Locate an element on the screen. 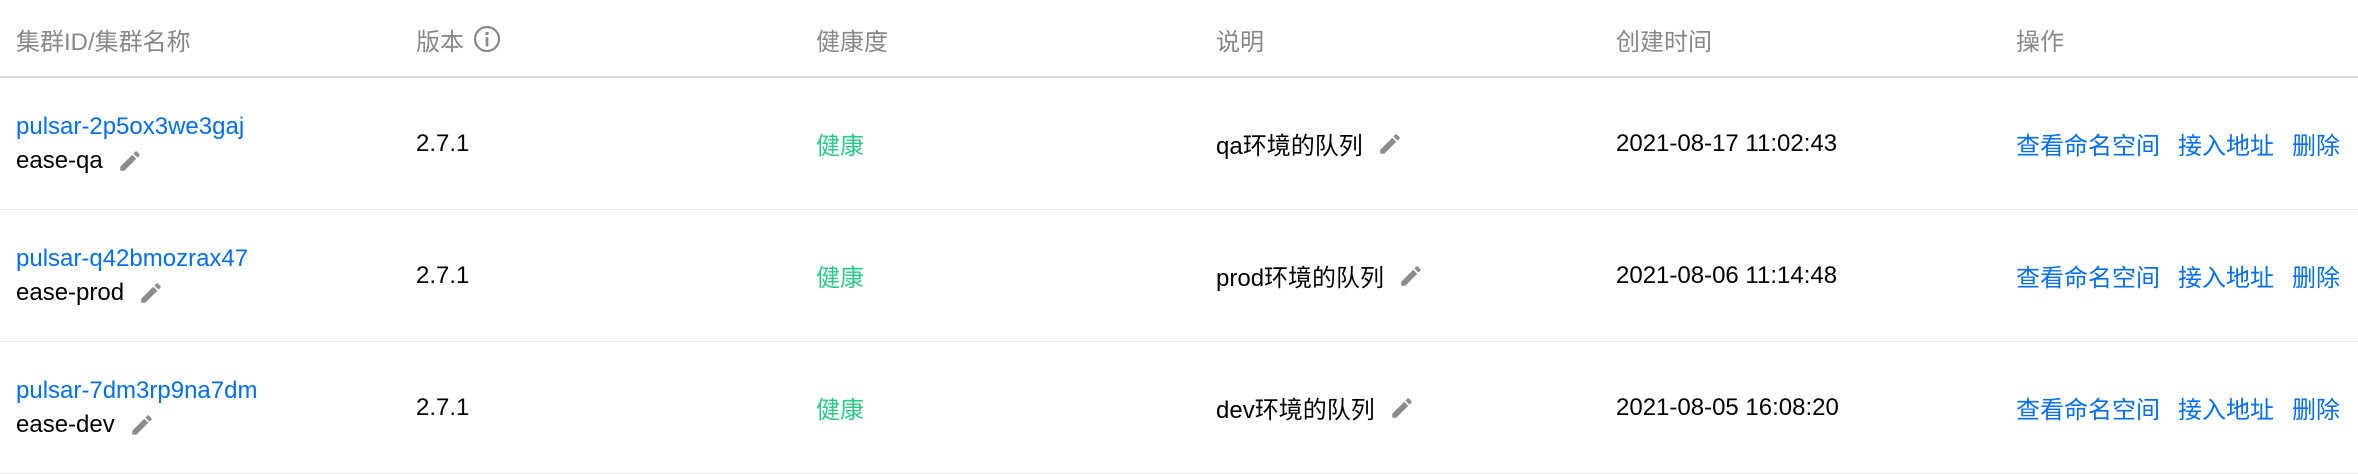 Image resolution: width=2358 pixels, height=474 pixels. header-health: 健康度 is located at coordinates (852, 42).